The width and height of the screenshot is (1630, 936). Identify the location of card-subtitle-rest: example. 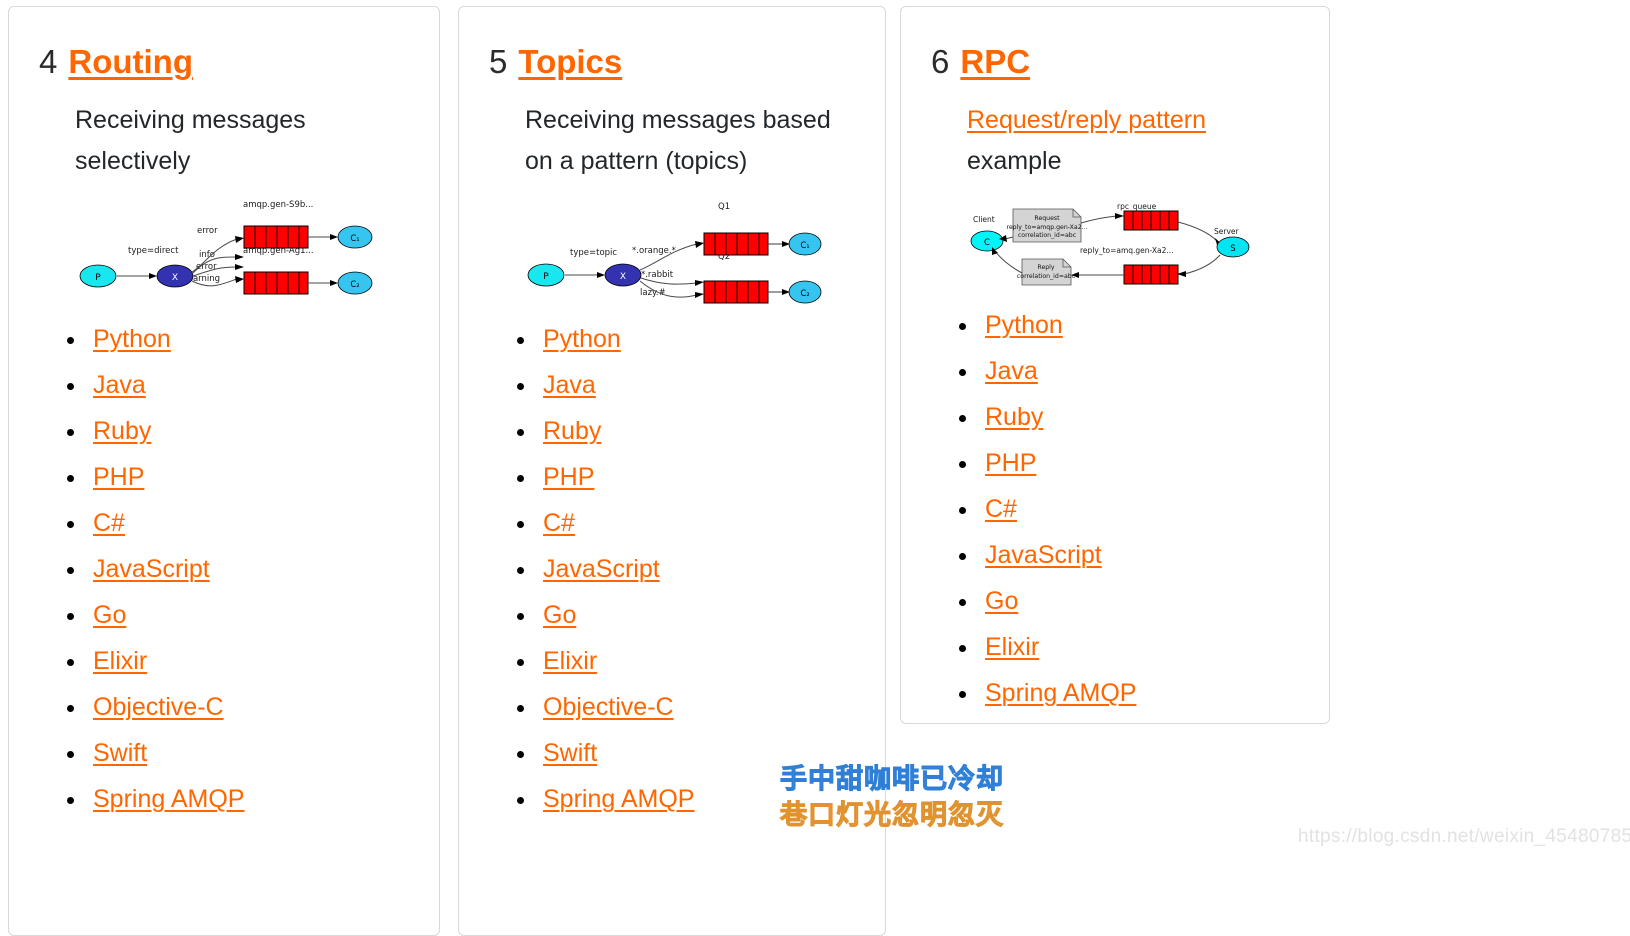
(1014, 160).